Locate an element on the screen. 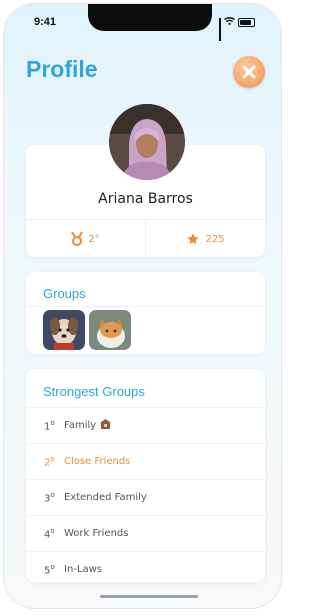 This screenshot has width=320, height=616. divider is located at coordinates (145, 306).